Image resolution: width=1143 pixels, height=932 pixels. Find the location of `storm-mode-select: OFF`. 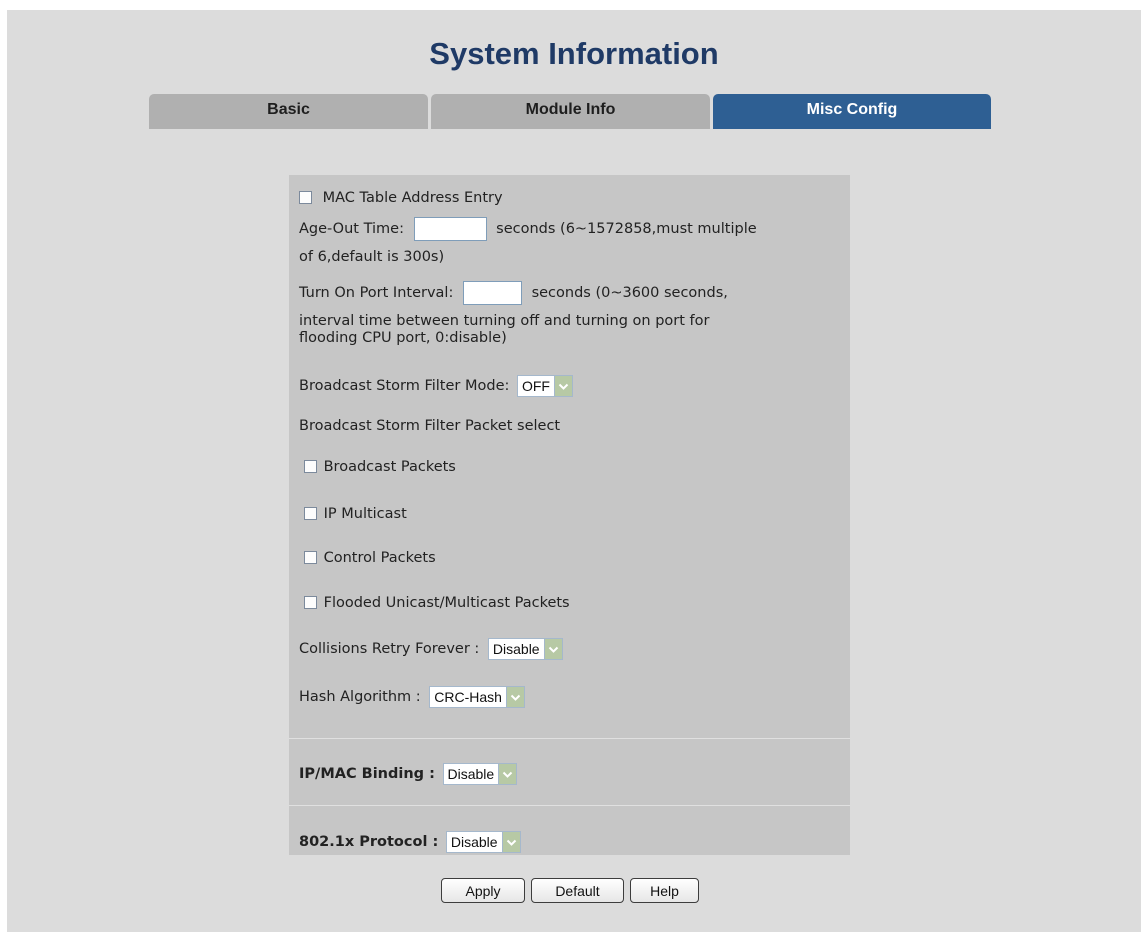

storm-mode-select: OFF is located at coordinates (544, 386).